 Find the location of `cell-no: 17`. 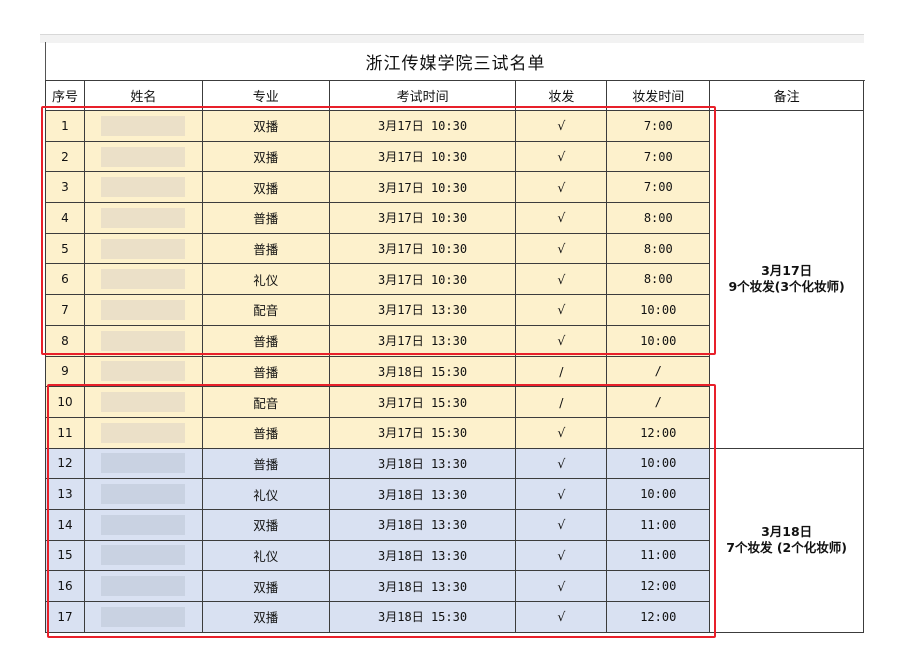

cell-no: 17 is located at coordinates (65, 617).